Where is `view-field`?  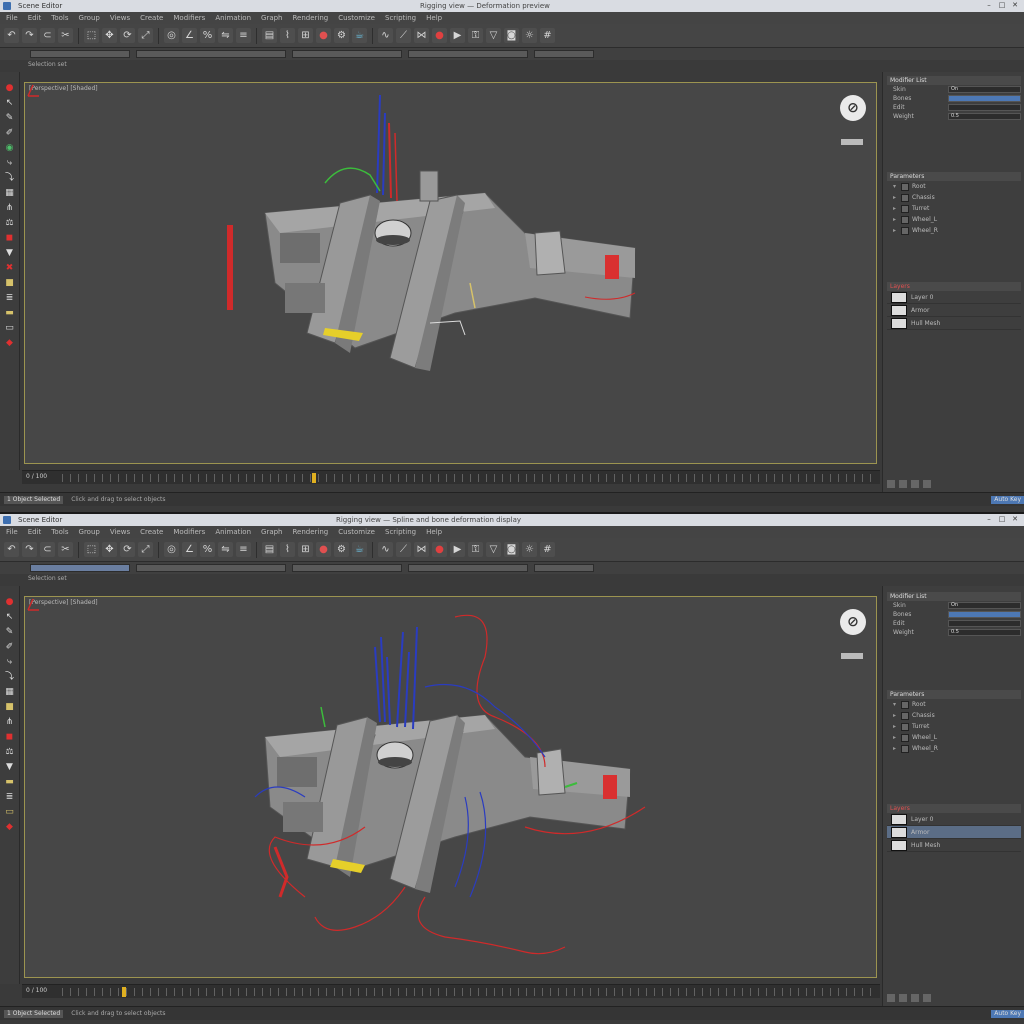
view-field is located at coordinates (468, 568).